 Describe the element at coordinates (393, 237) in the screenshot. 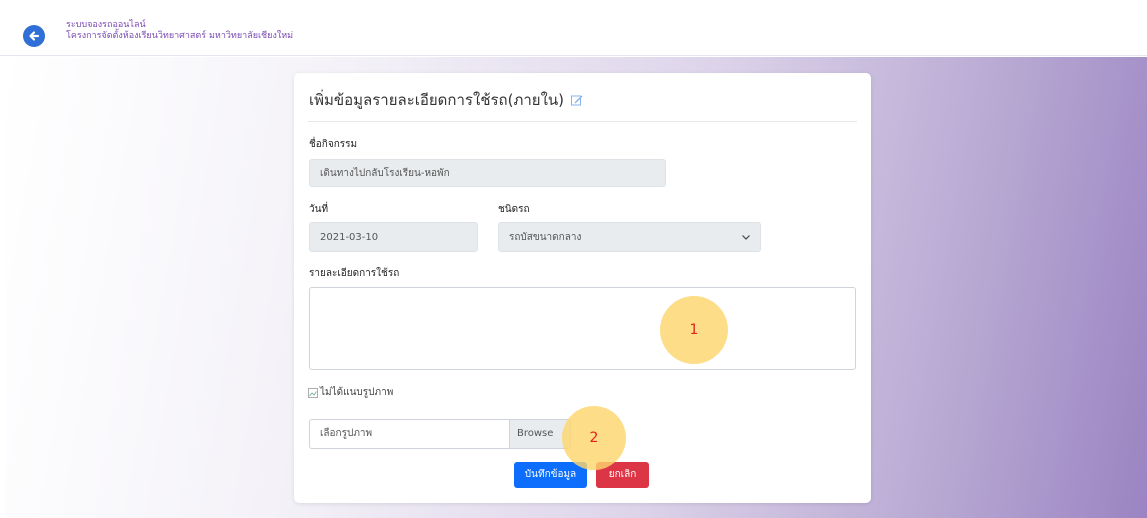

I see `date-field: 2021-03-10` at that location.